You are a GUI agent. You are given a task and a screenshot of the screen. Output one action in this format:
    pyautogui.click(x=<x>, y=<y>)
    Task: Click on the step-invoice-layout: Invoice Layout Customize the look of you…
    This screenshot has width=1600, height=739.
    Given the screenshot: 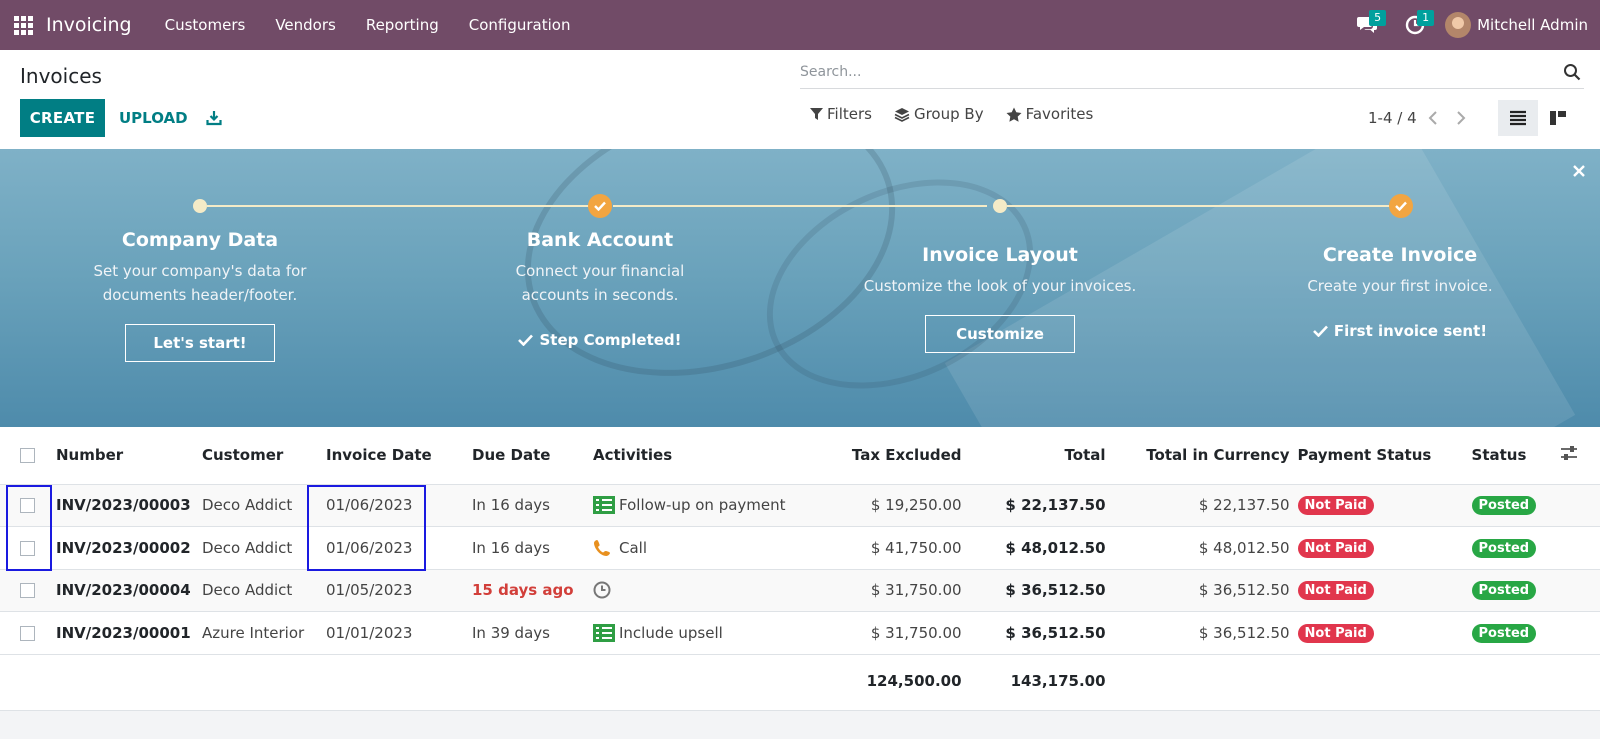 What is the action you would take?
    pyautogui.click(x=1000, y=298)
    